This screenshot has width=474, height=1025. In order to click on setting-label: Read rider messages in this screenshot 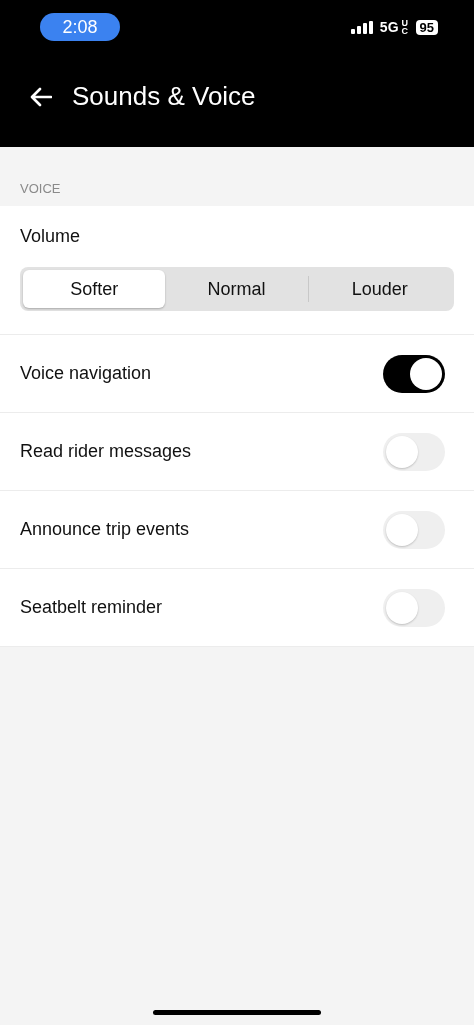, I will do `click(106, 451)`.